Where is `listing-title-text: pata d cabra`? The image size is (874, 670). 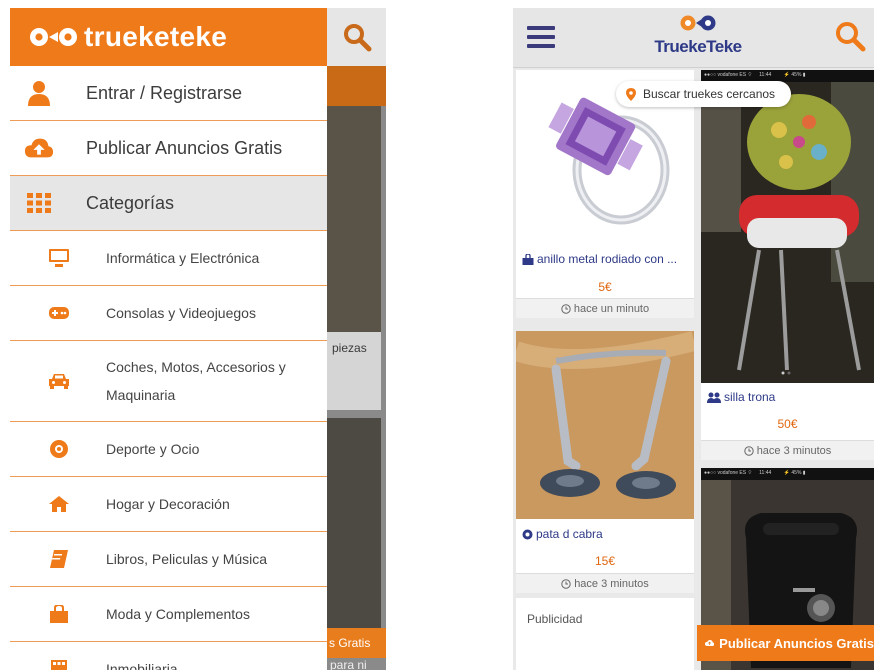
listing-title-text: pata d cabra is located at coordinates (569, 534).